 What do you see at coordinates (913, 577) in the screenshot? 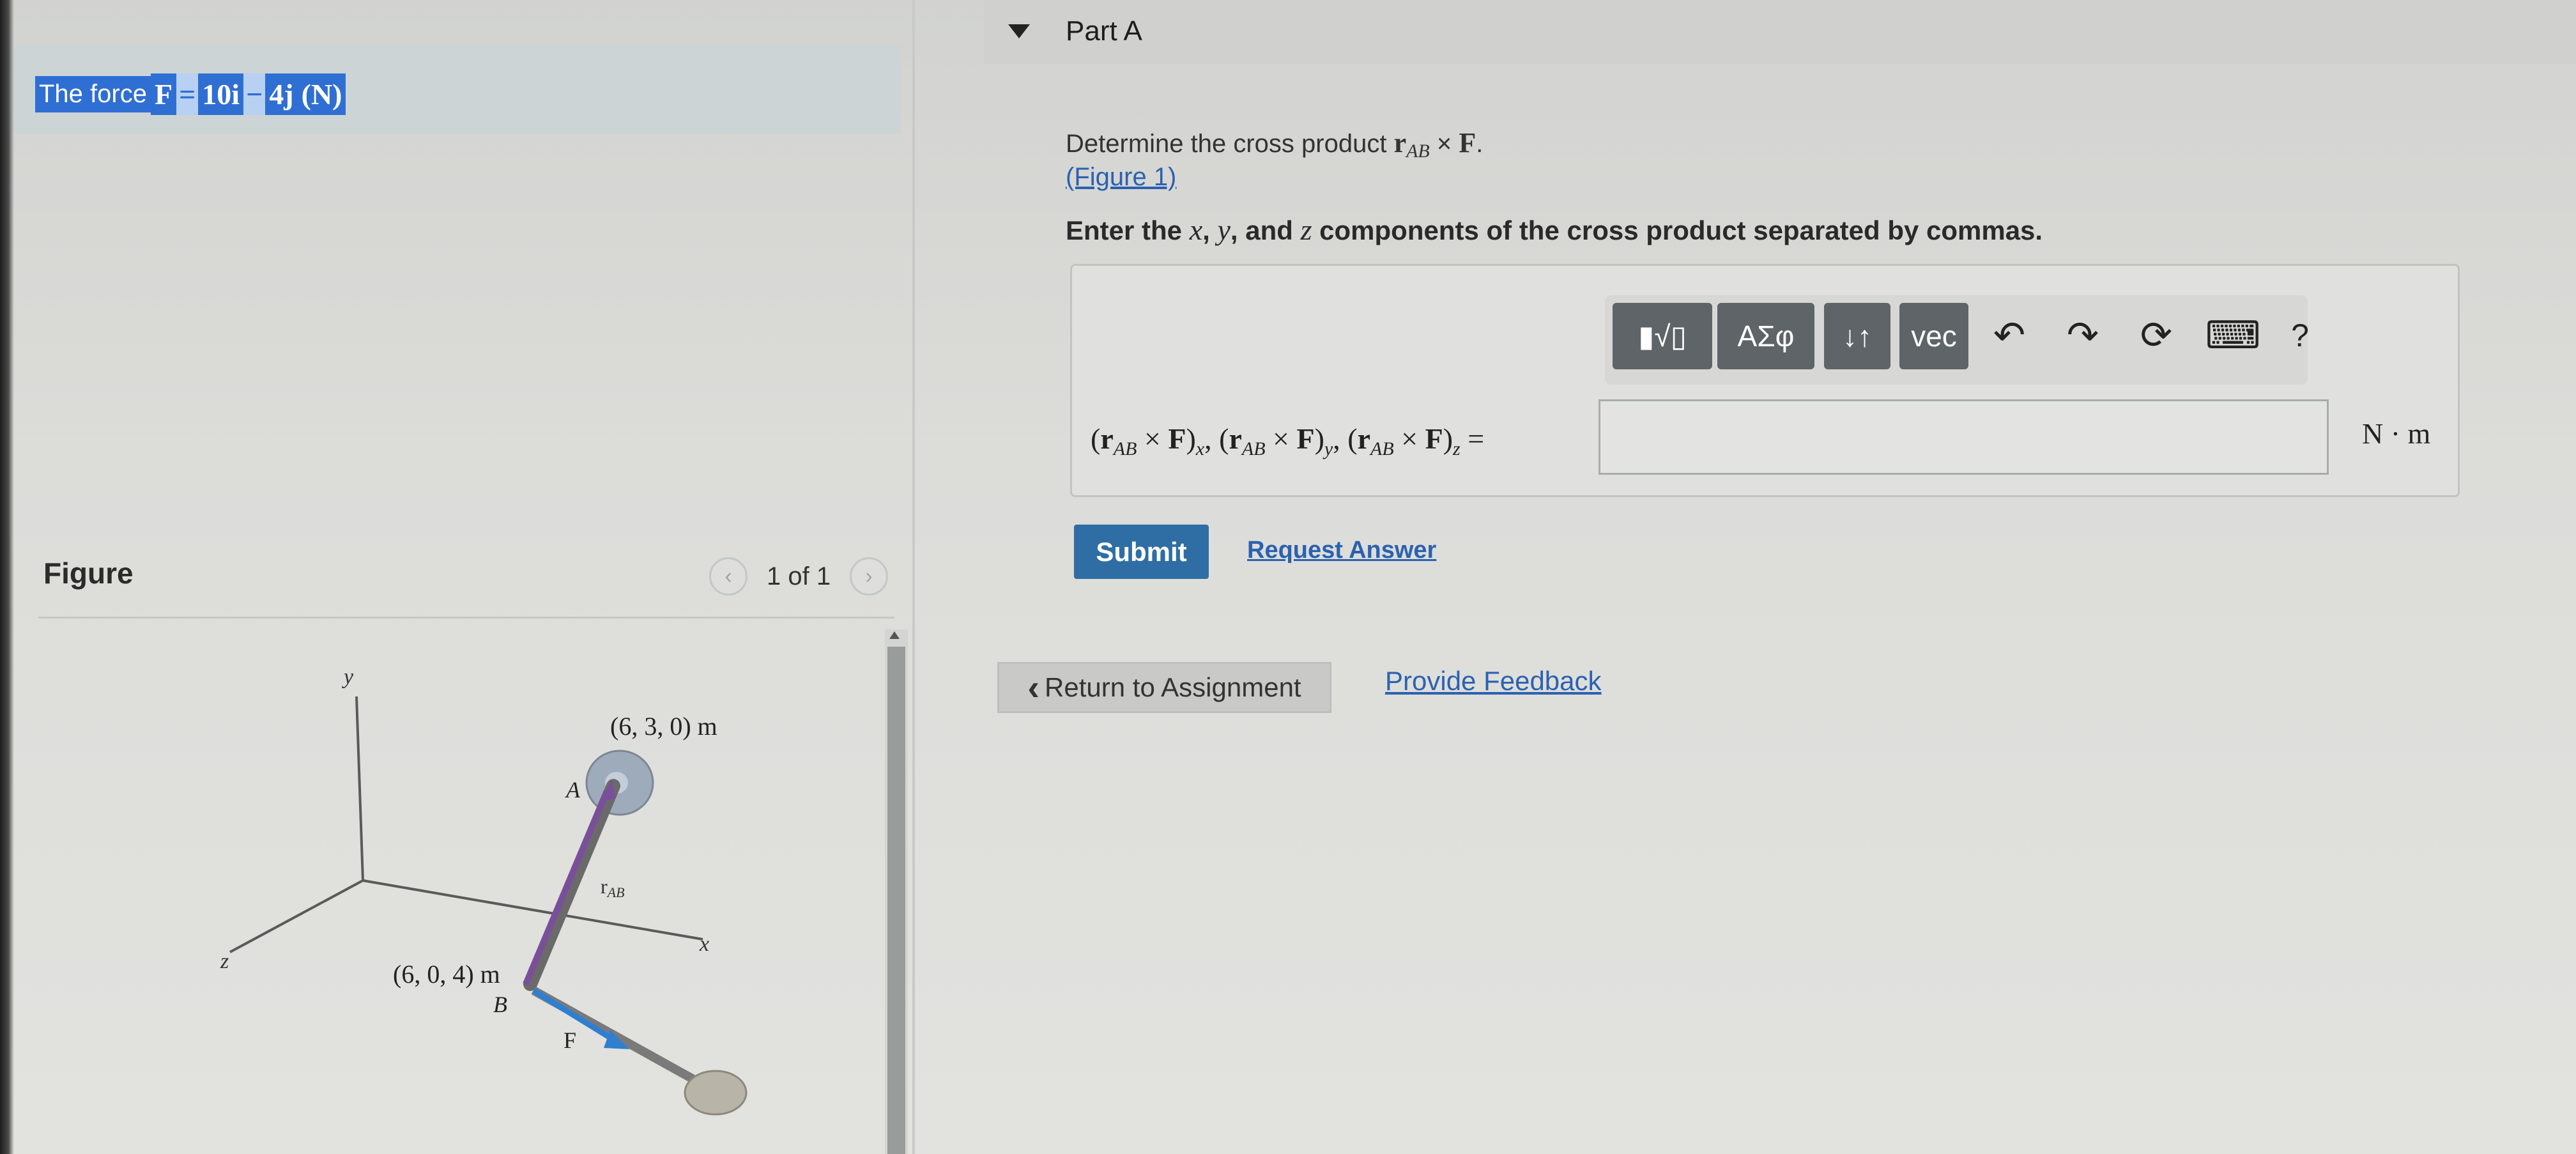
I see `panel-divider` at bounding box center [913, 577].